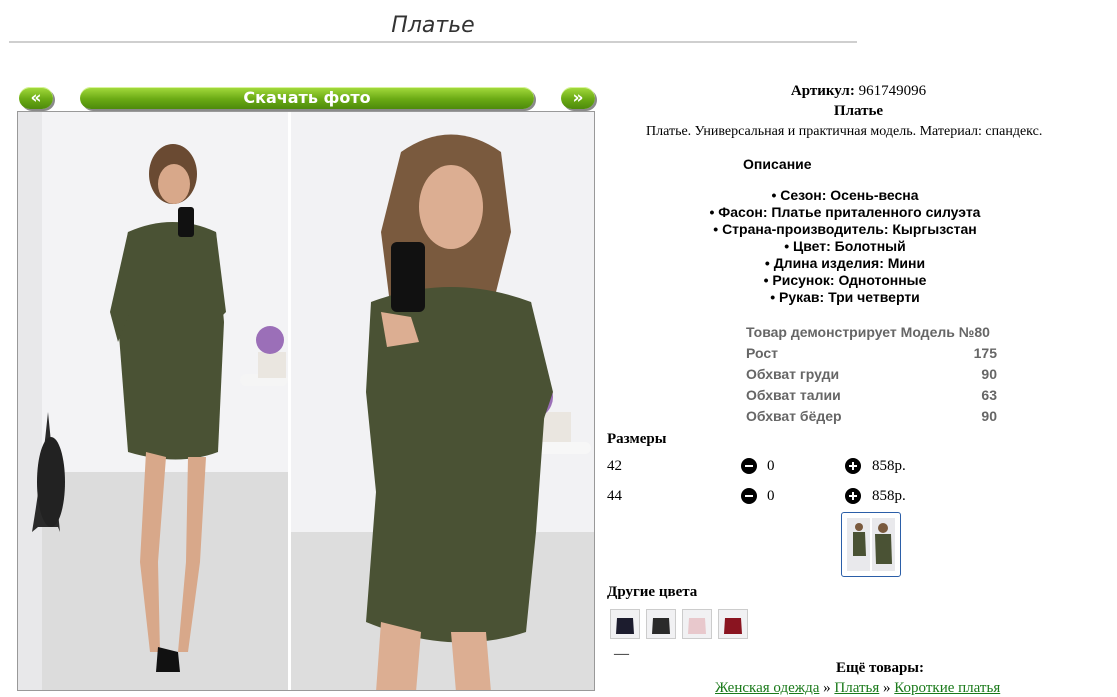 Image resolution: width=1117 pixels, height=697 pixels. What do you see at coordinates (637, 439) in the screenshot?
I see `sizes-title: Размеры` at bounding box center [637, 439].